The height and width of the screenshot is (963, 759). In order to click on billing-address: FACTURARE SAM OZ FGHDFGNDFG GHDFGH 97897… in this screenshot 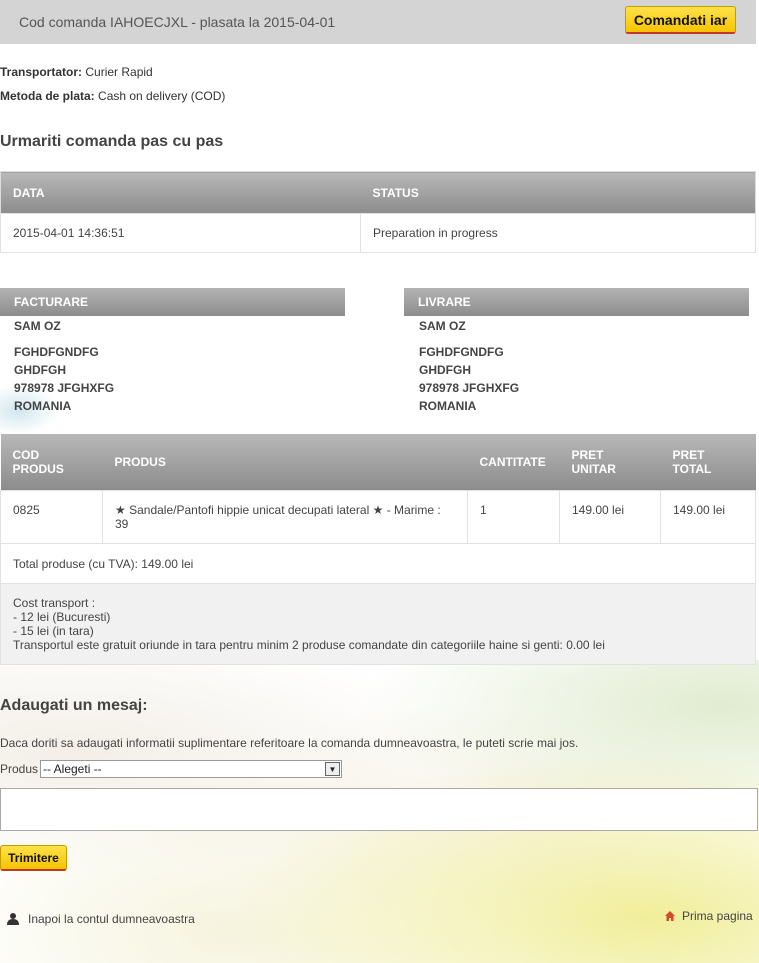, I will do `click(172, 351)`.